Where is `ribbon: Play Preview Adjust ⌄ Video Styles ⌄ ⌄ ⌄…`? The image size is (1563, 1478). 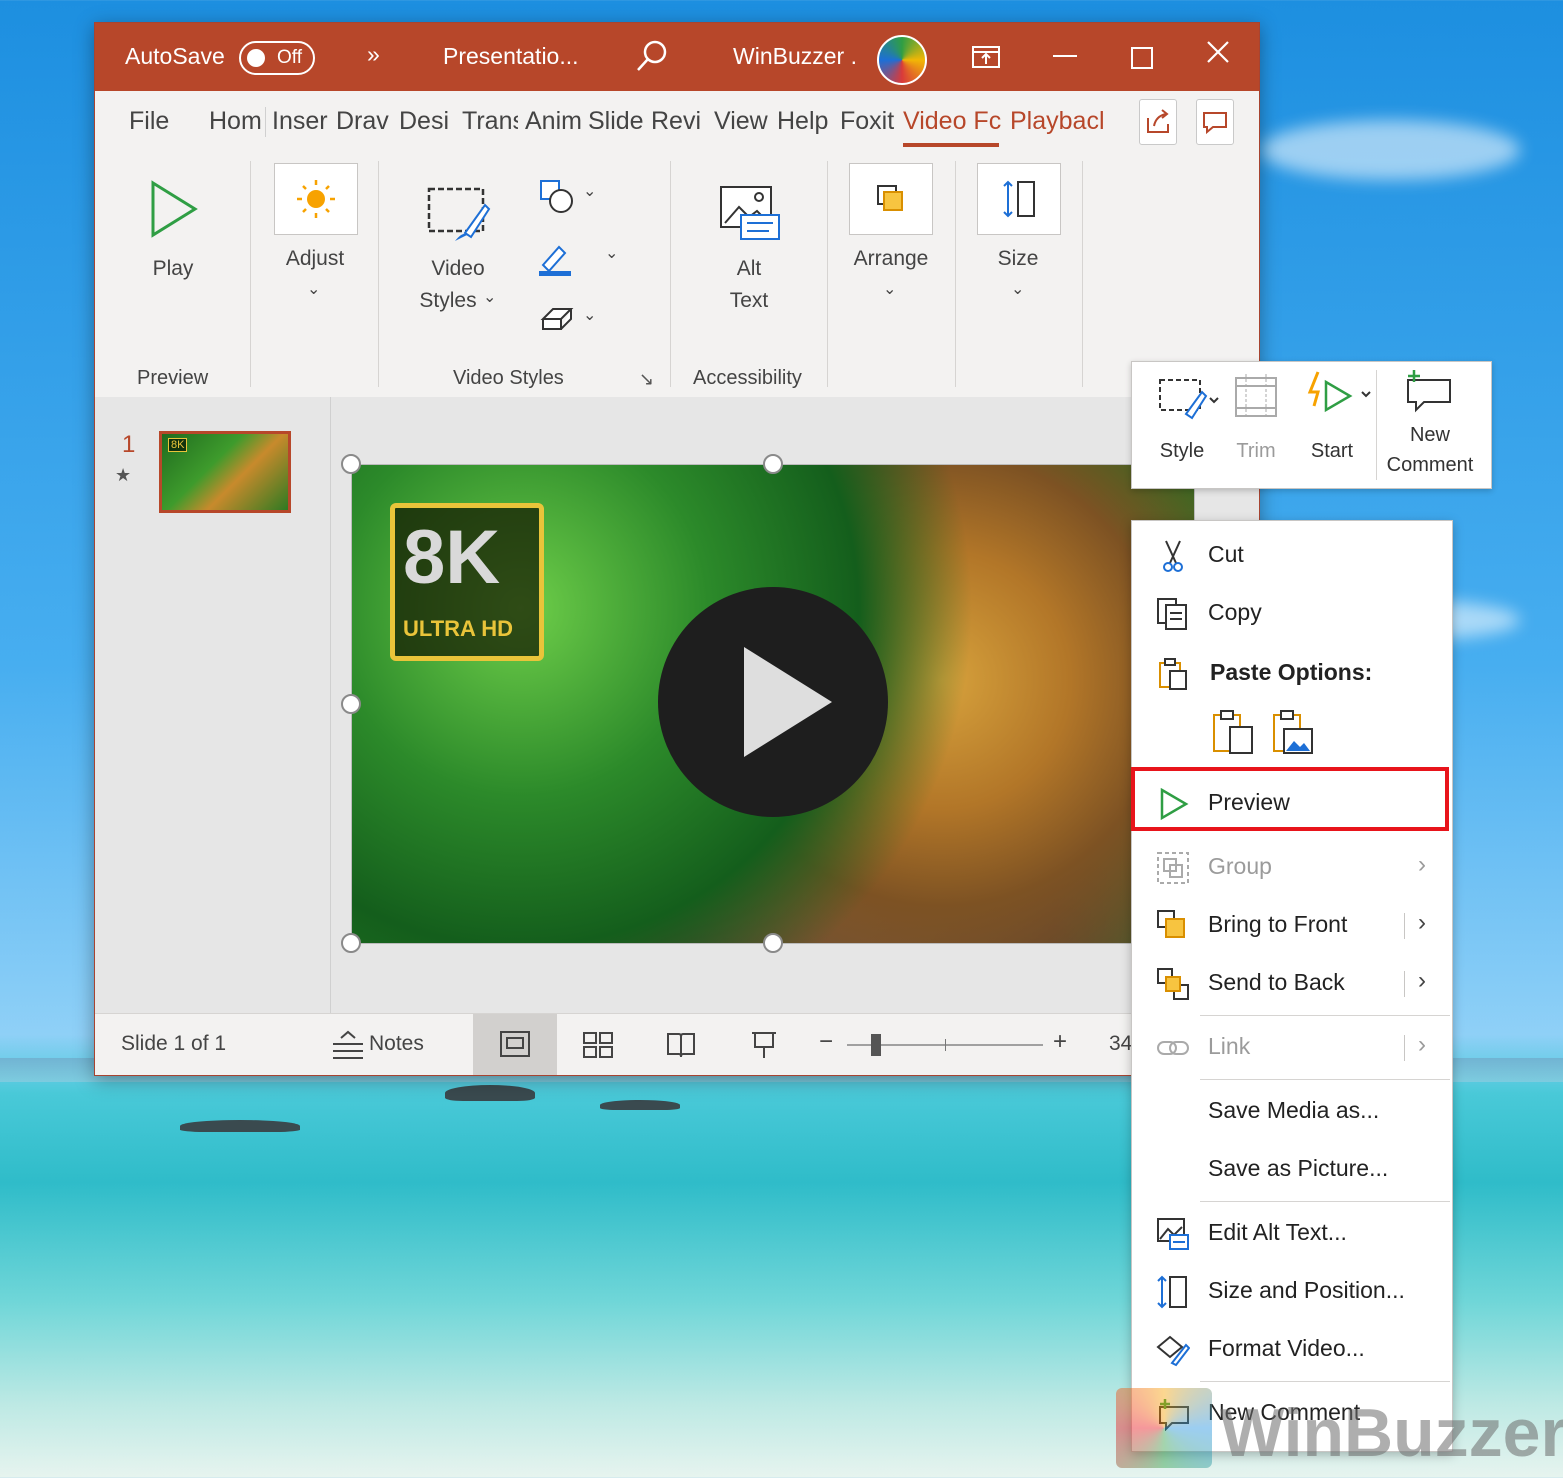
ribbon: Play Preview Adjust ⌄ Video Styles ⌄ ⌄ ⌄… is located at coordinates (677, 275).